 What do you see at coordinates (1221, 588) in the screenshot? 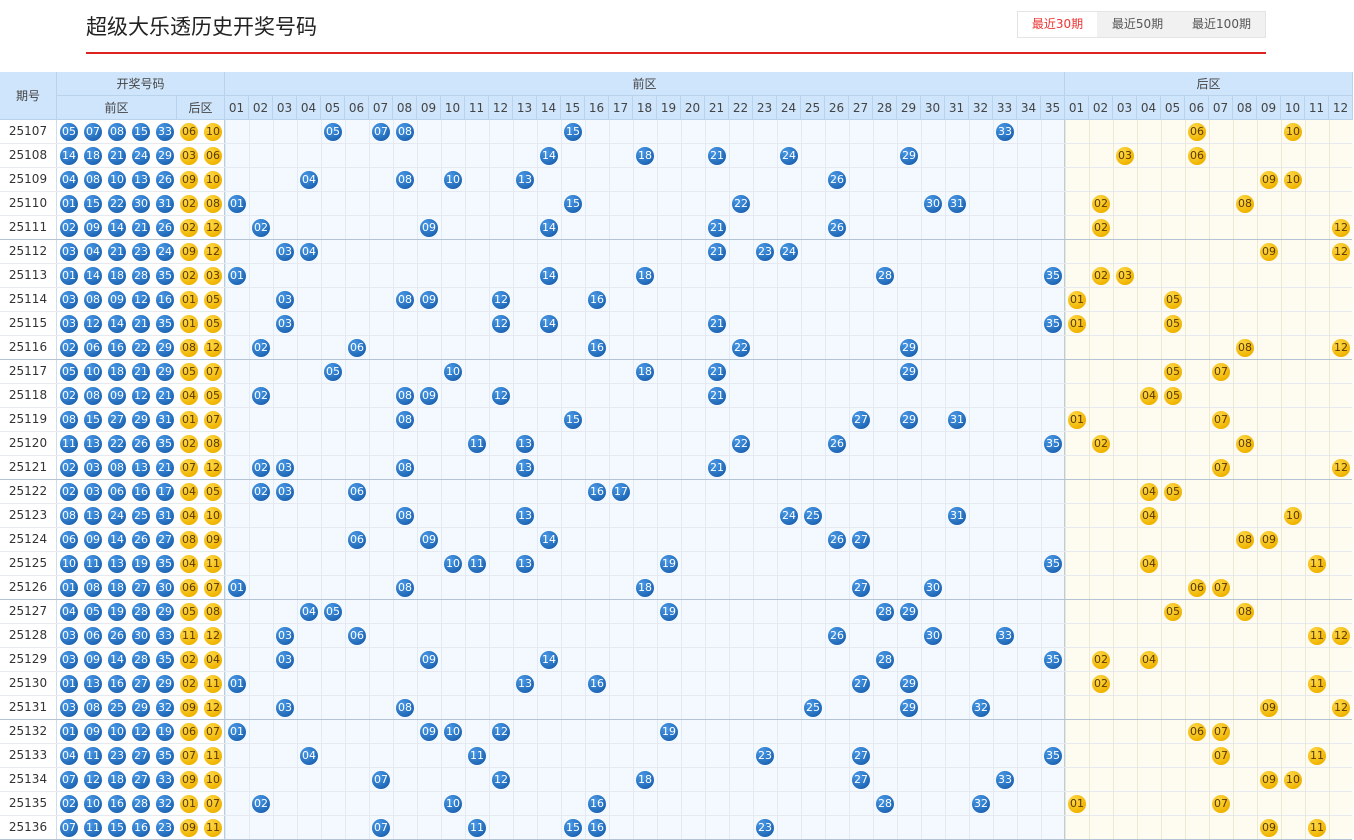
I see `back-hit-ball: 07` at bounding box center [1221, 588].